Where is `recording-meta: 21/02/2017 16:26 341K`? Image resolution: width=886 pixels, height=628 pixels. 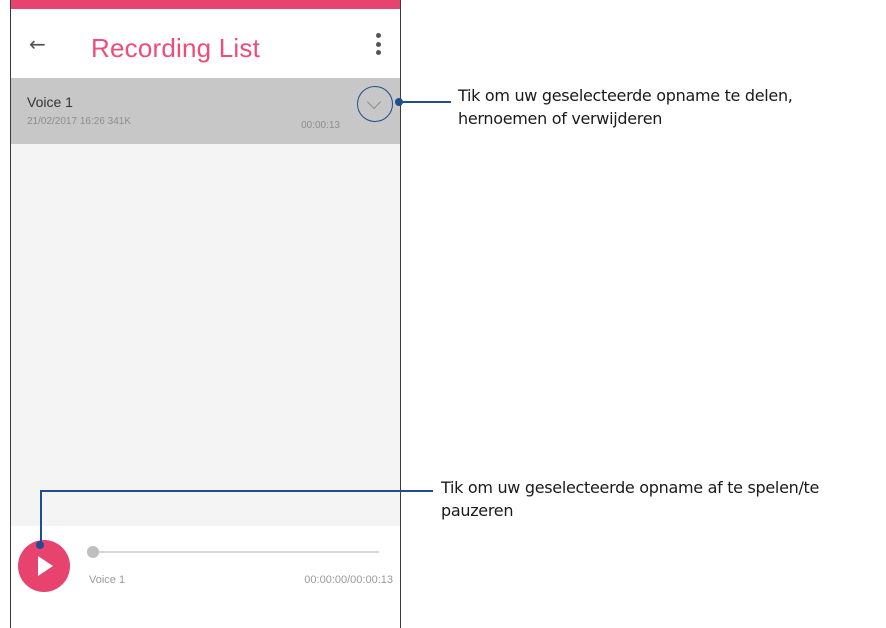 recording-meta: 21/02/2017 16:26 341K is located at coordinates (79, 121).